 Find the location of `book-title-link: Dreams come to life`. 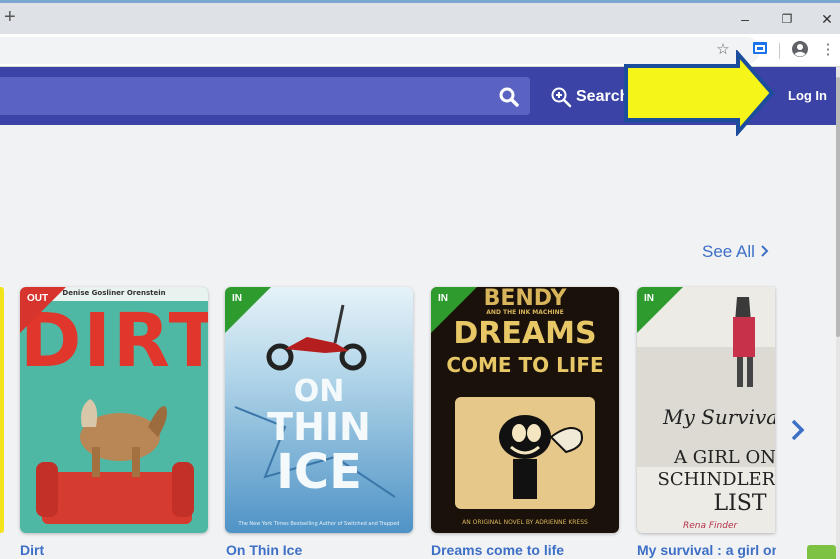

book-title-link: Dreams come to life is located at coordinates (526, 550).